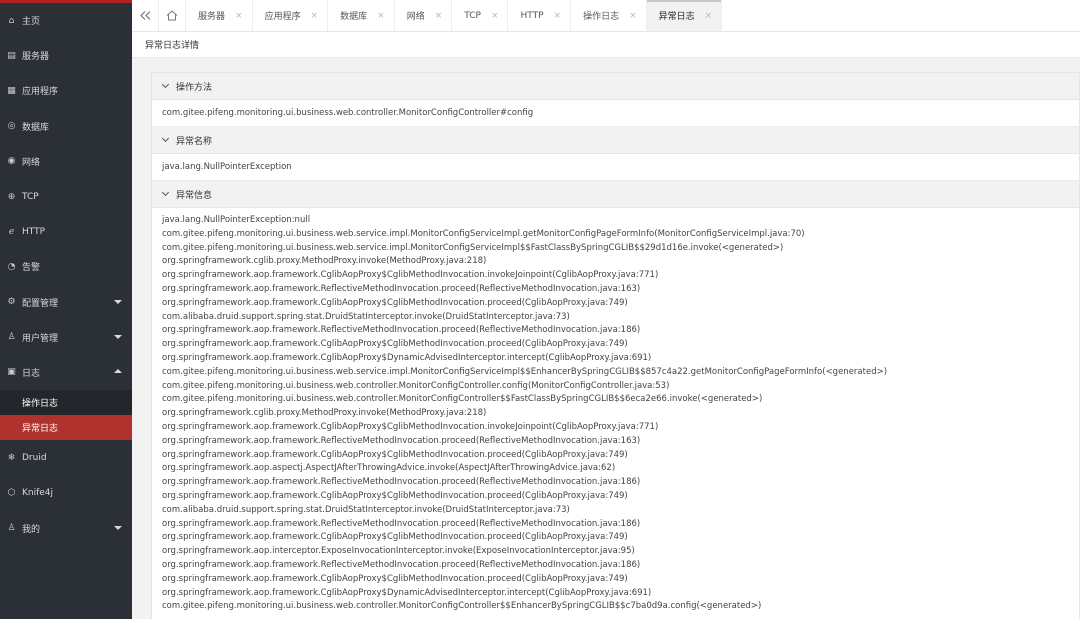  Describe the element at coordinates (676, 17) in the screenshot. I see `tab-label: 异常日志` at that location.